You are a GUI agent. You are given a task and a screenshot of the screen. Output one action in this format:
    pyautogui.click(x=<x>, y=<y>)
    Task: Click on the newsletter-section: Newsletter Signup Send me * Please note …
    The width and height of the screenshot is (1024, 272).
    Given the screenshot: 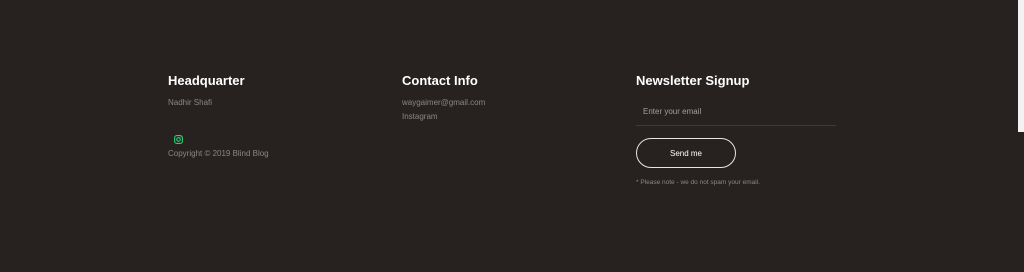 What is the action you would take?
    pyautogui.click(x=736, y=133)
    